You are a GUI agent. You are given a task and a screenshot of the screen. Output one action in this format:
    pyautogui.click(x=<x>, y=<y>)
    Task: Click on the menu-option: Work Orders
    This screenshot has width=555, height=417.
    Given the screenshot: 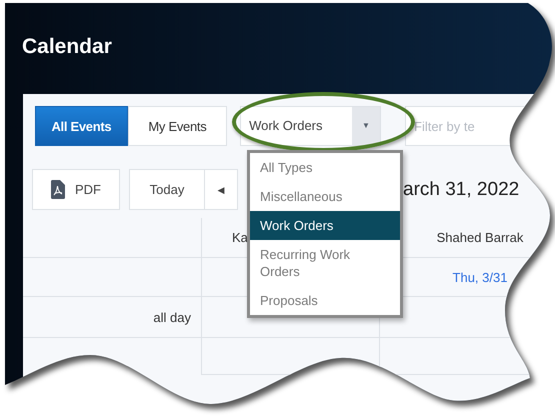 What is the action you would take?
    pyautogui.click(x=325, y=225)
    